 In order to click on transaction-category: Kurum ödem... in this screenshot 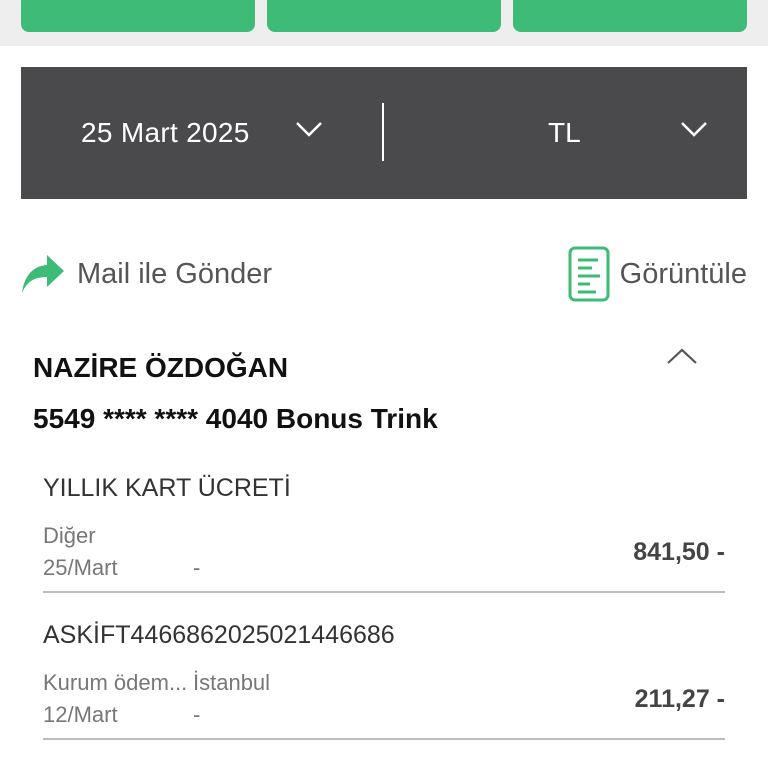, I will do `click(115, 682)`.